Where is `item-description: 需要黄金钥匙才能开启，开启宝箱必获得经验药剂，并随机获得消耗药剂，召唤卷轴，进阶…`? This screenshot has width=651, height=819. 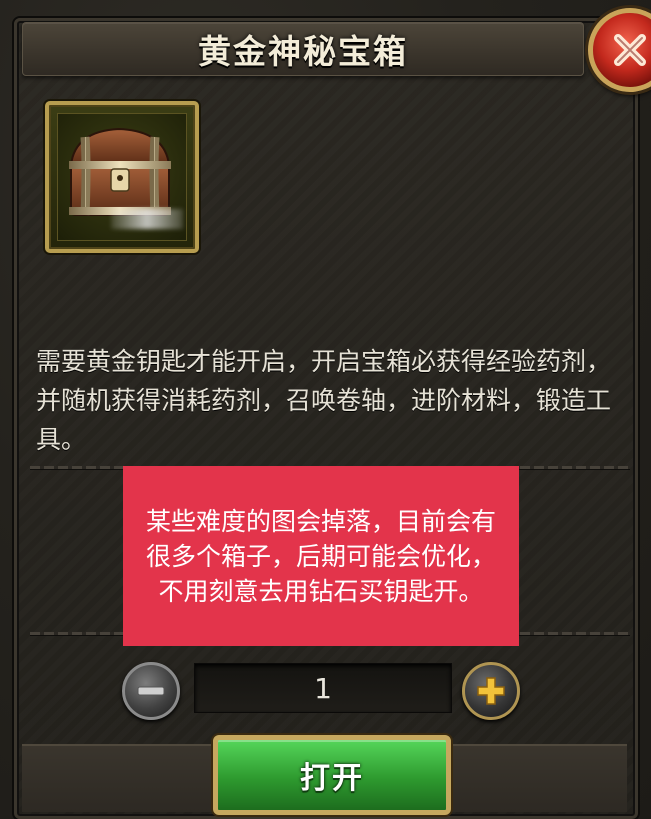
item-description: 需要黄金钥匙才能开启，开启宝箱必获得经验药剂，并随机获得消耗药剂，召唤卷轴，进阶… is located at coordinates (324, 400).